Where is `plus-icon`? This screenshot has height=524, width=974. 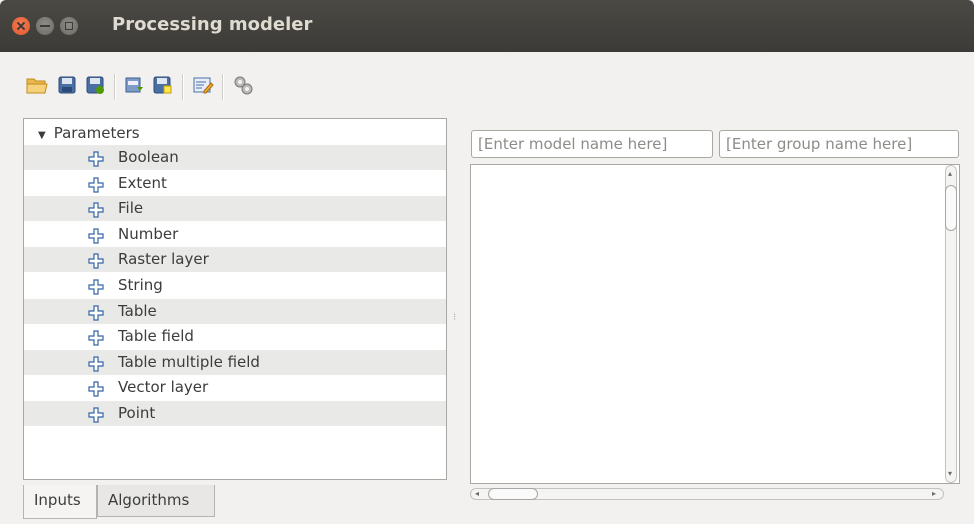
plus-icon is located at coordinates (96, 418).